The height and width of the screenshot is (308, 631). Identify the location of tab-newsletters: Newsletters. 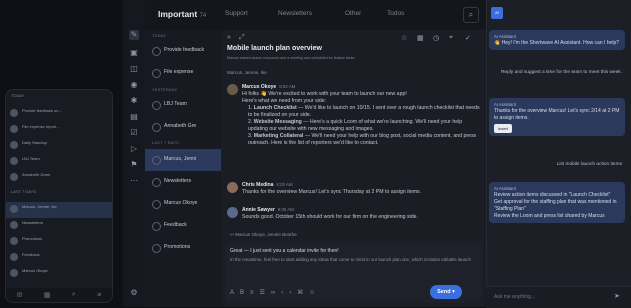
(295, 13).